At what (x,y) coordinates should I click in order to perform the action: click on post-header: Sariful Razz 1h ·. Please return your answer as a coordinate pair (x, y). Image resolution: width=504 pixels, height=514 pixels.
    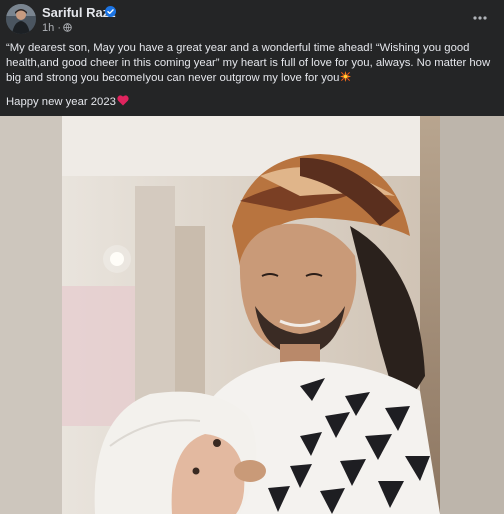
    Looking at the image, I should click on (252, 19).